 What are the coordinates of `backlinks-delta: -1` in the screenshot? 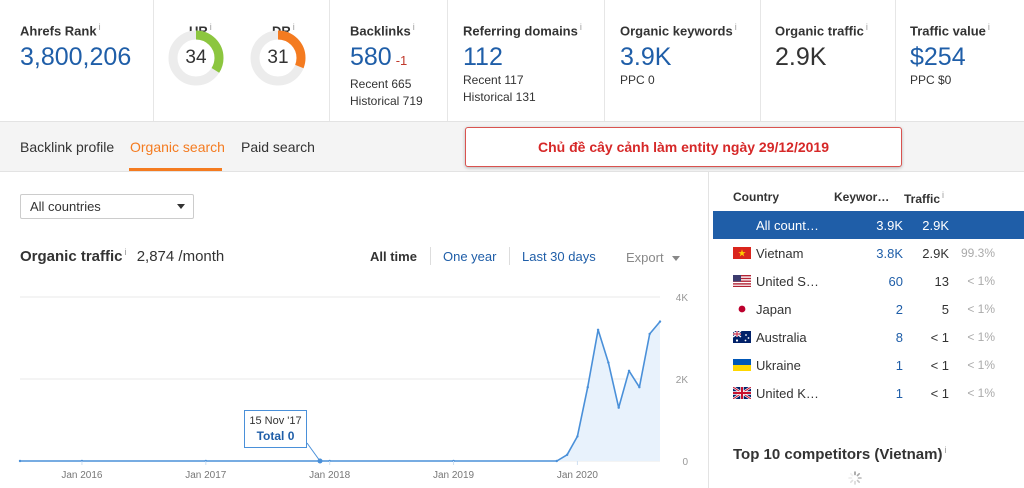 It's located at (401, 61).